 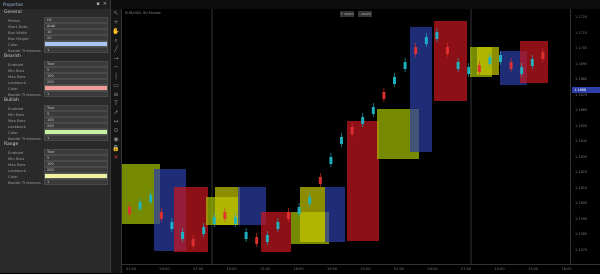 What do you see at coordinates (116, 76) in the screenshot?
I see `vline-icon: │` at bounding box center [116, 76].